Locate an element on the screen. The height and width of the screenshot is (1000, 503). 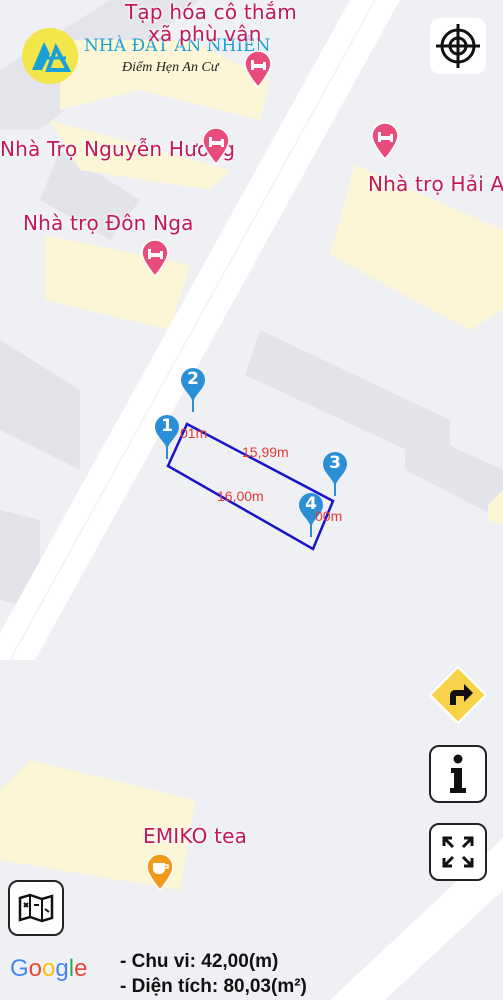
logo-emblem-icon is located at coordinates (50, 56).